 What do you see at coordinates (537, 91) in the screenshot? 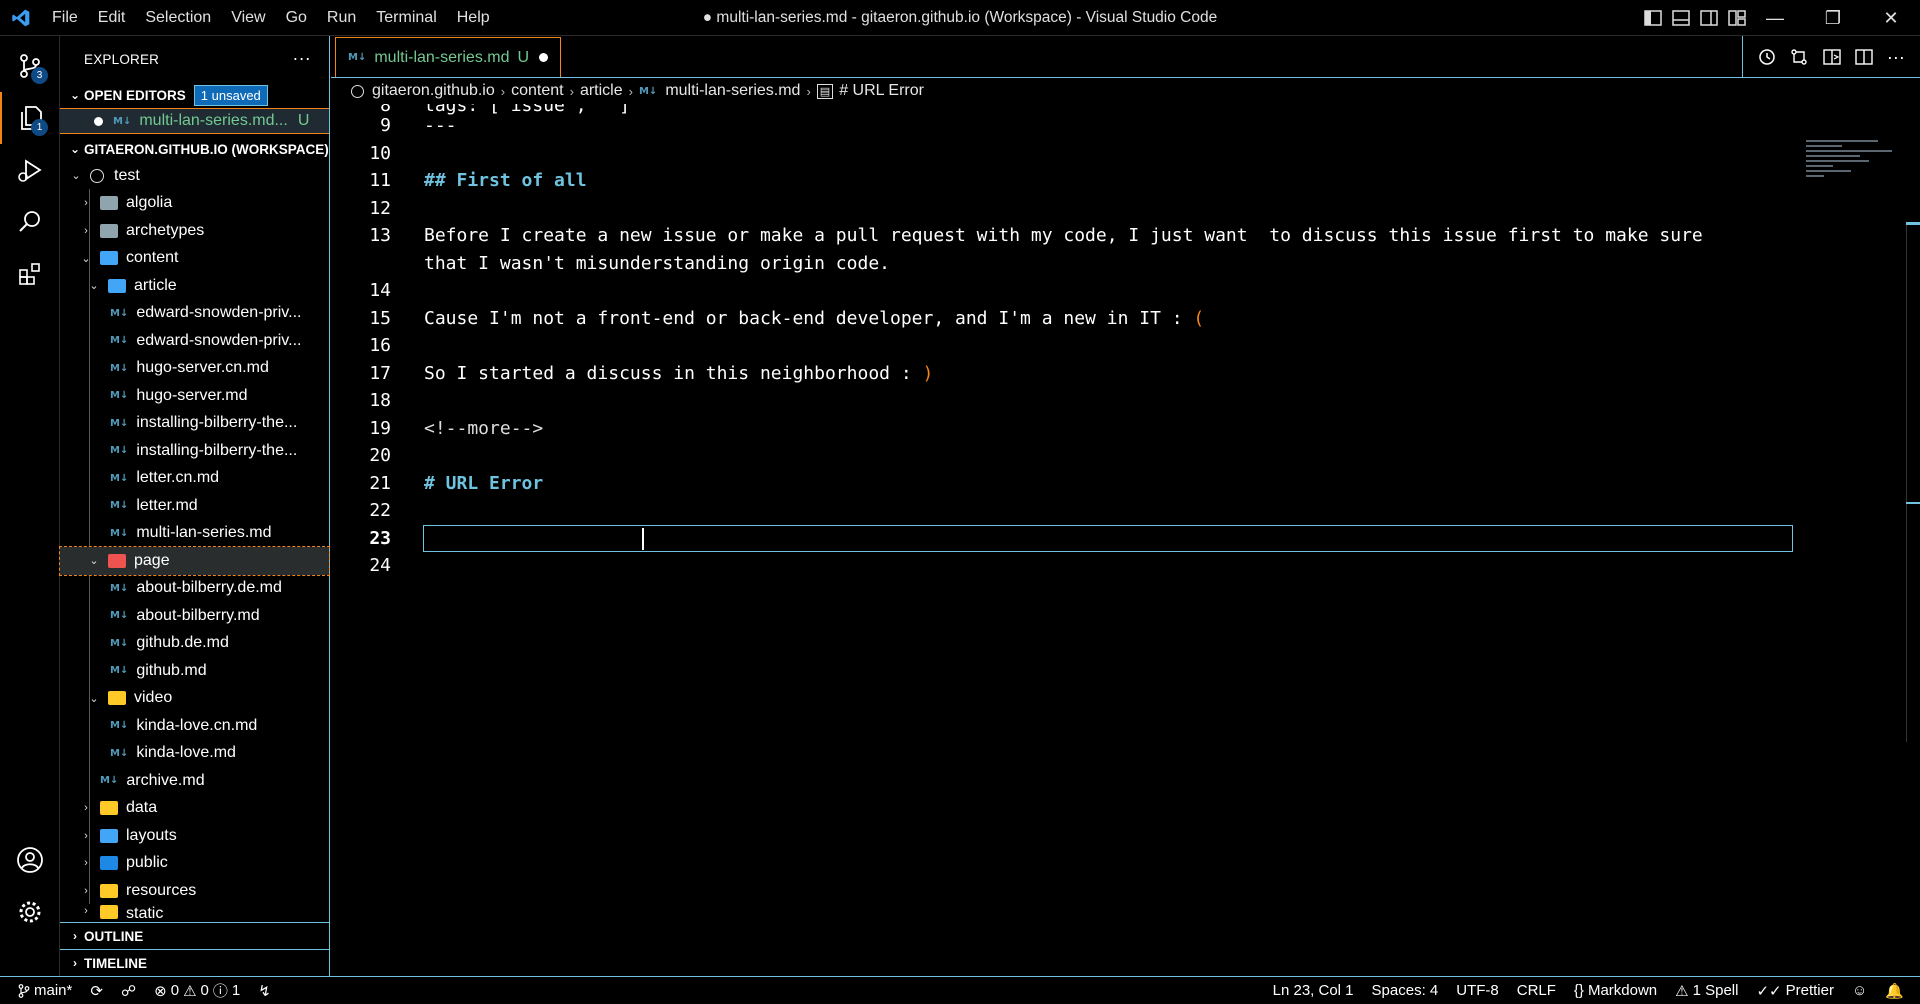
I see `breadcrumb-item: content` at bounding box center [537, 91].